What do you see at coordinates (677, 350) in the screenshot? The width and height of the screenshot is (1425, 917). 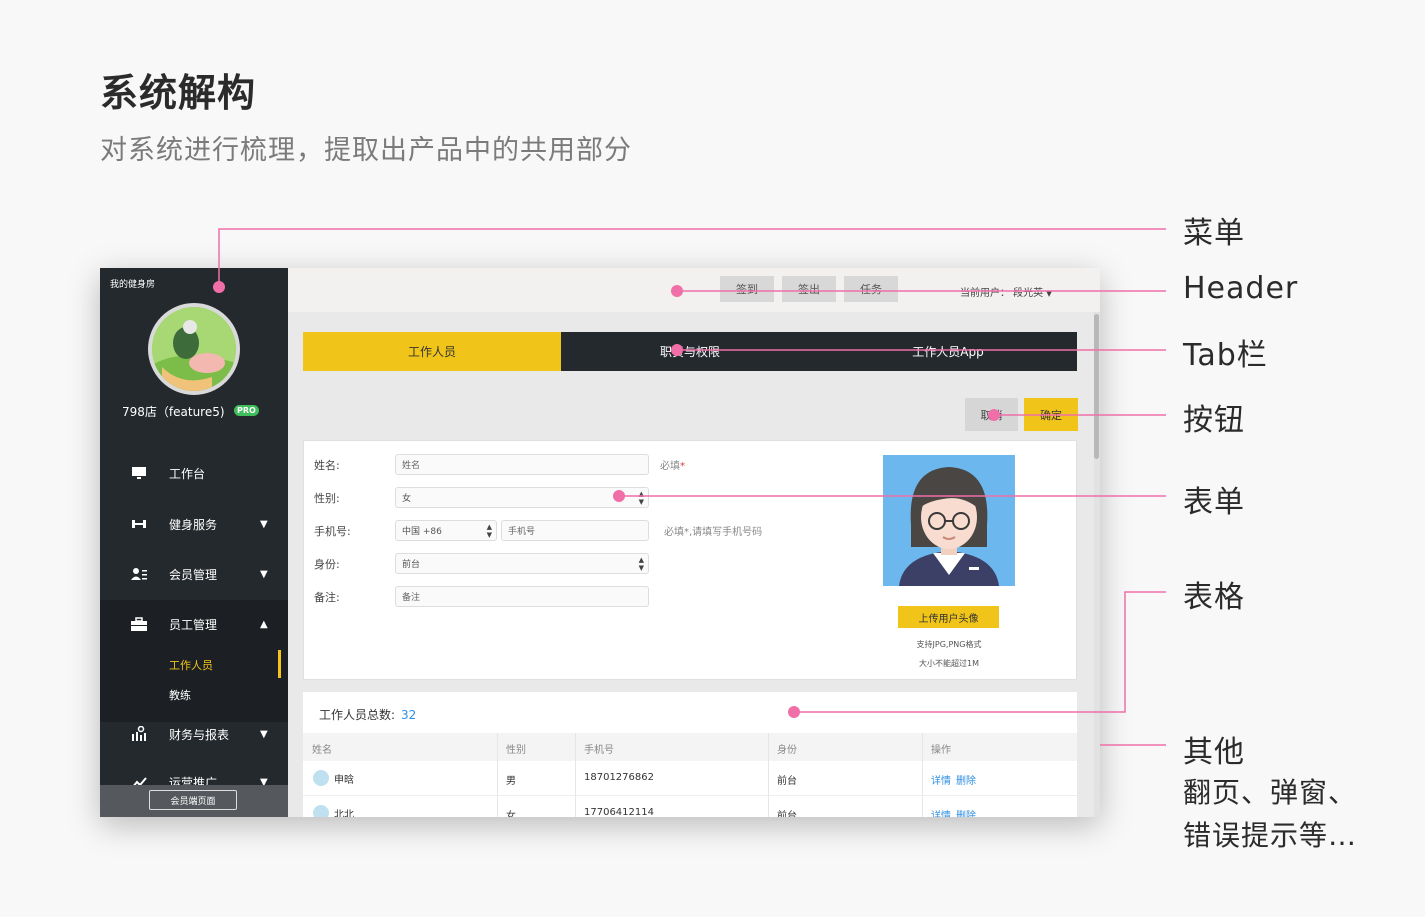 I see `callout-dot-tabbar` at bounding box center [677, 350].